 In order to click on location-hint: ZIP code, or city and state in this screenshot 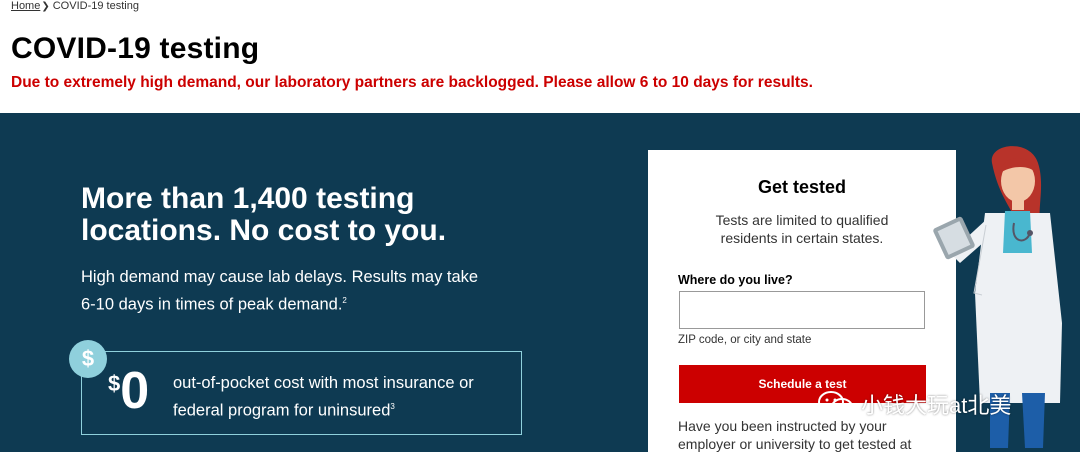, I will do `click(745, 340)`.